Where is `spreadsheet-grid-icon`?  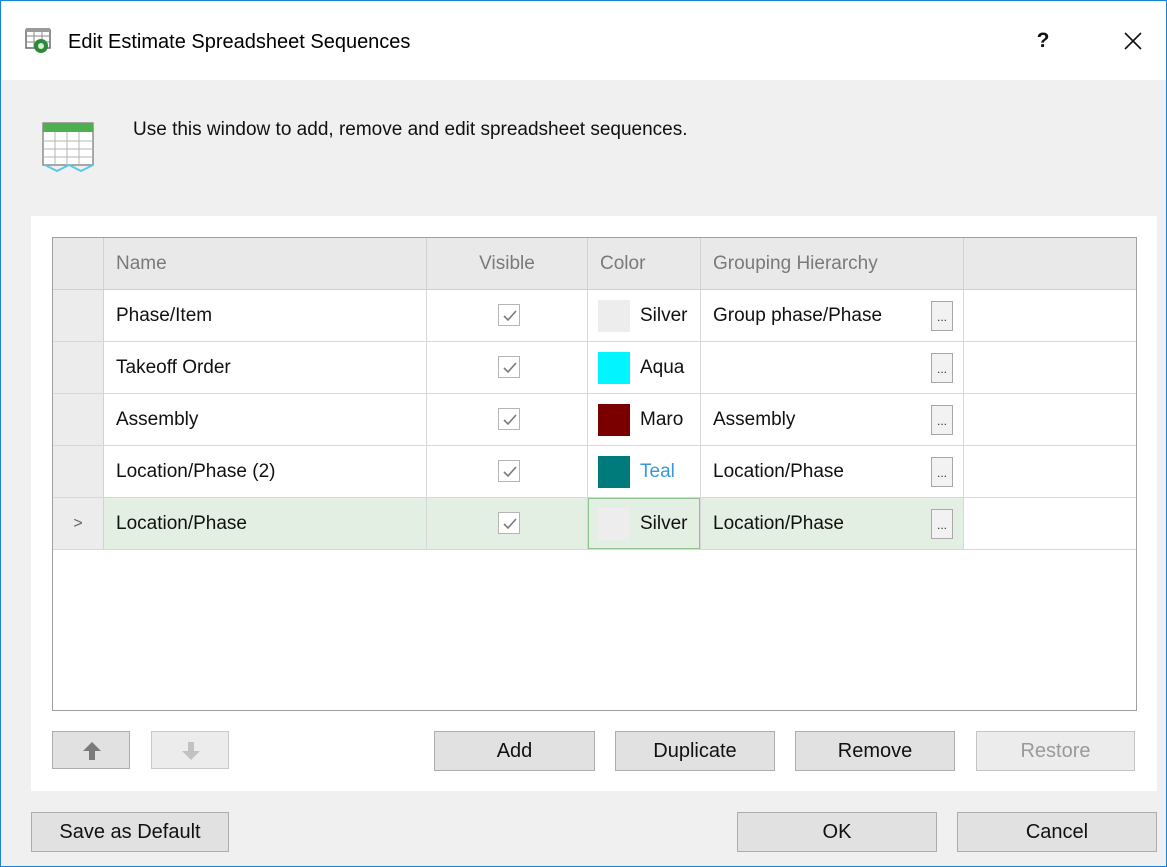
spreadsheet-grid-icon is located at coordinates (69, 146).